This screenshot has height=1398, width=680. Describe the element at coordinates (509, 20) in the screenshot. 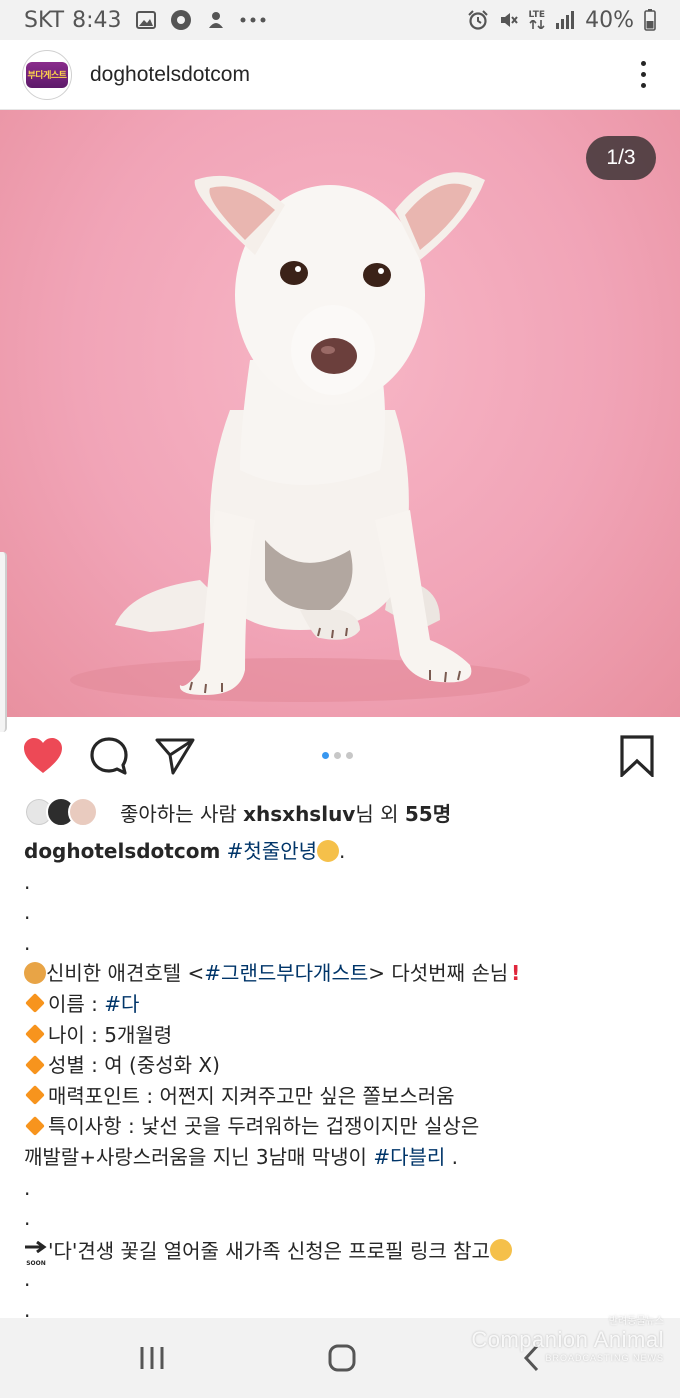

I see `mute-icon` at that location.